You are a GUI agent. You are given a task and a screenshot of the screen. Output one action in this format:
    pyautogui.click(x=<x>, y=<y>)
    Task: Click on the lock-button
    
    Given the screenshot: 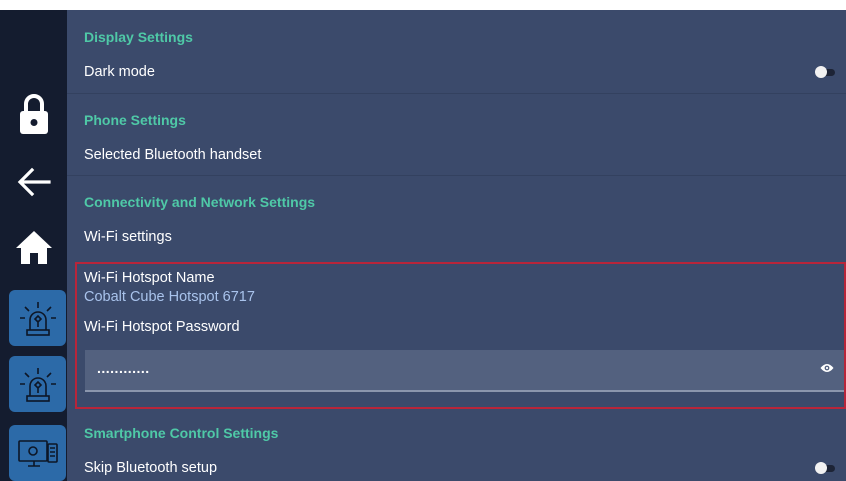 What is the action you would take?
    pyautogui.click(x=33, y=114)
    